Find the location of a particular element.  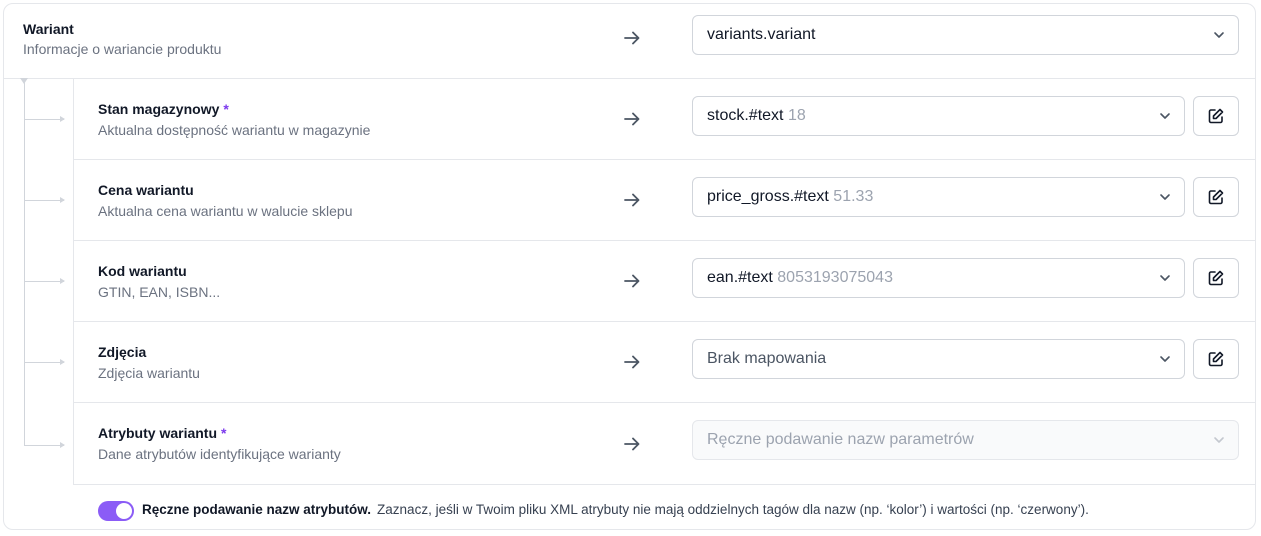

price-mapping-select: price_gross.#text 51.33 is located at coordinates (938, 197).